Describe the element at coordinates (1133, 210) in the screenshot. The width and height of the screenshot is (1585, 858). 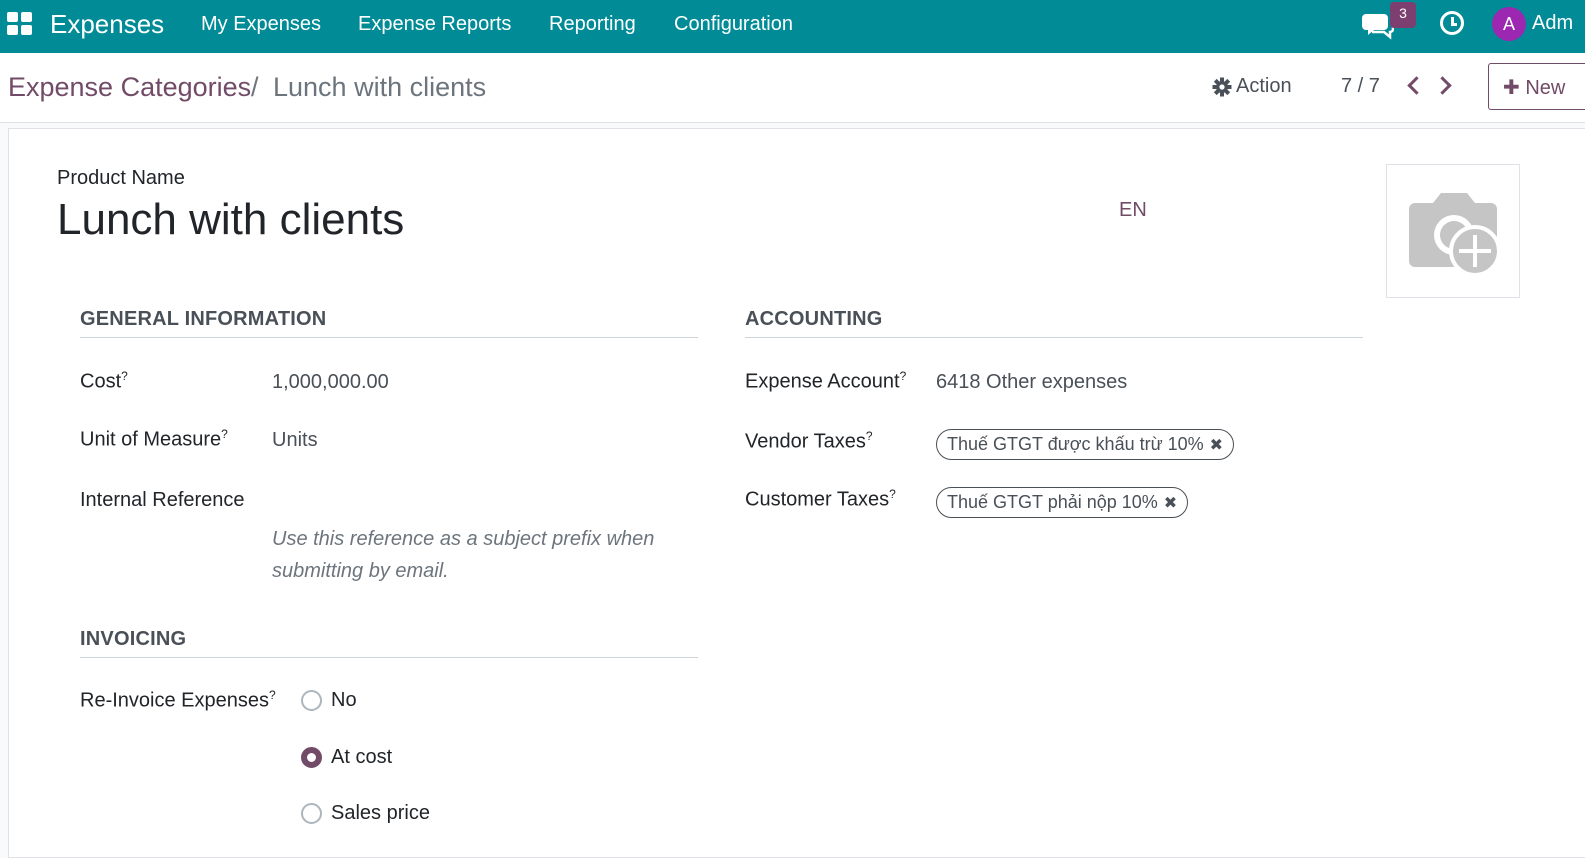
I see `language-button: EN` at that location.